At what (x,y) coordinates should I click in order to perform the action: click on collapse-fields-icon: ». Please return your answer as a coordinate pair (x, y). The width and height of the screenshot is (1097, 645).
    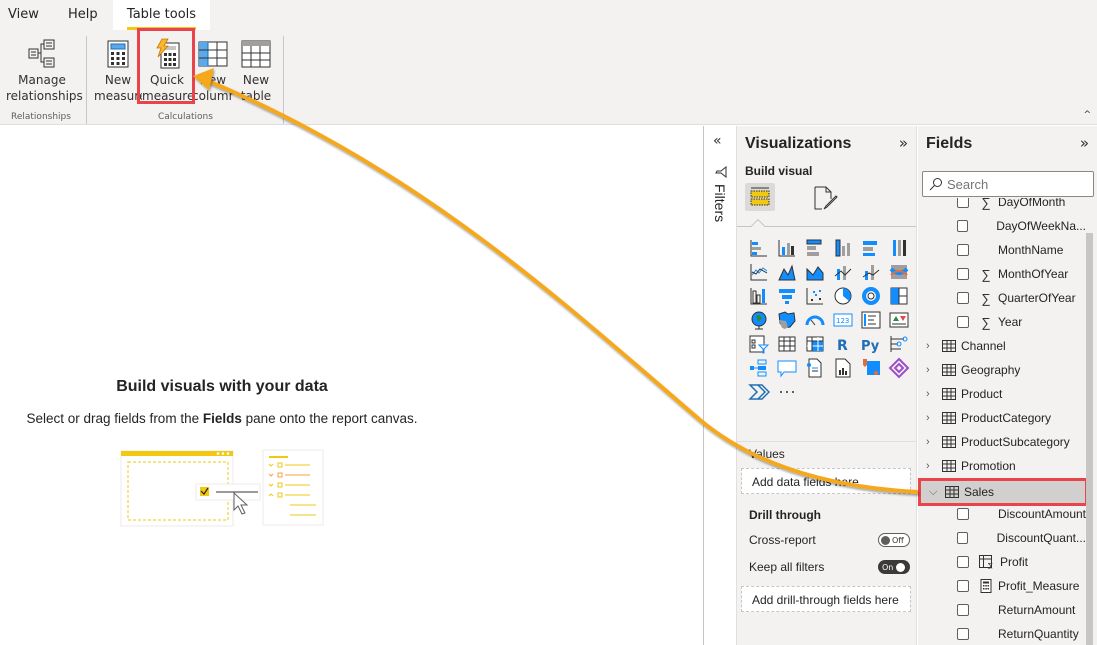
    Looking at the image, I should click on (1084, 143).